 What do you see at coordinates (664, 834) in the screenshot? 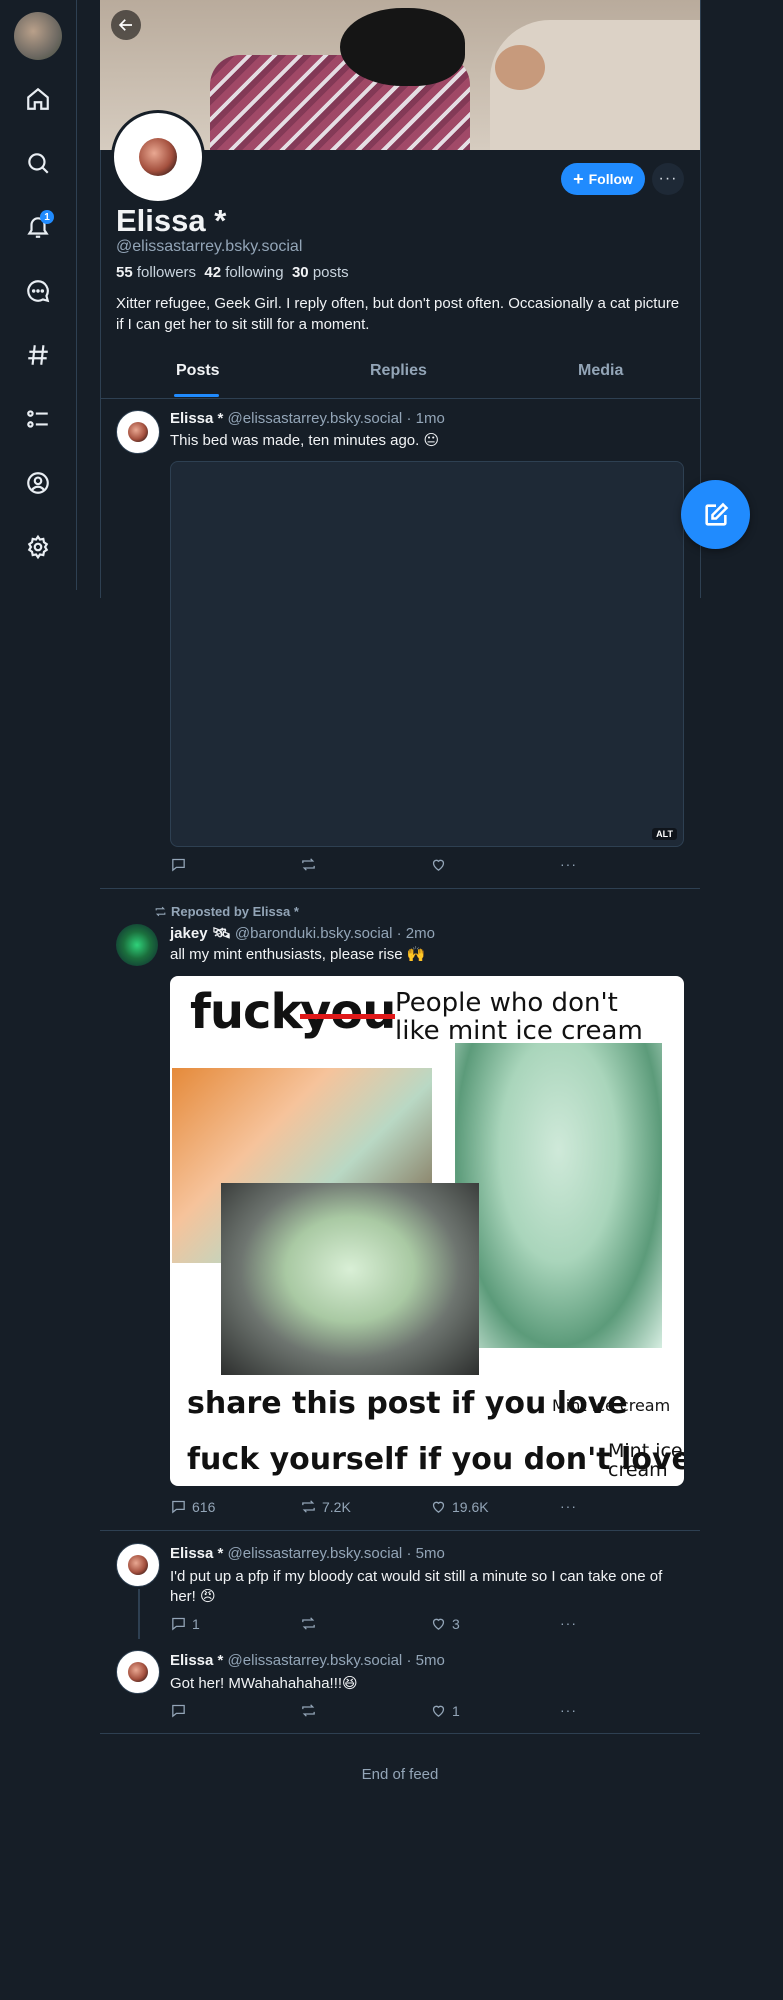
I see `alt-text-badge: ALT` at bounding box center [664, 834].